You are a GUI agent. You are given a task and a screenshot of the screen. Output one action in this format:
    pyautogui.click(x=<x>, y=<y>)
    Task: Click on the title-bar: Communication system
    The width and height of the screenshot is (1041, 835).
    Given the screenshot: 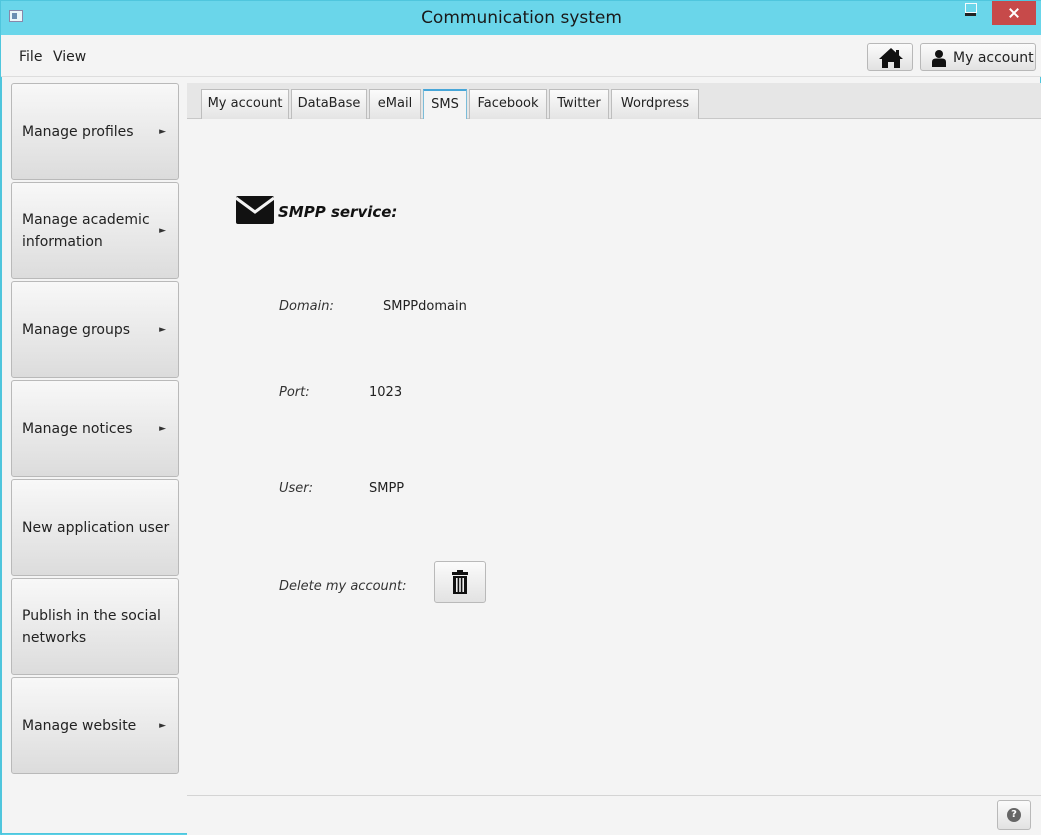 What is the action you would take?
    pyautogui.click(x=521, y=18)
    